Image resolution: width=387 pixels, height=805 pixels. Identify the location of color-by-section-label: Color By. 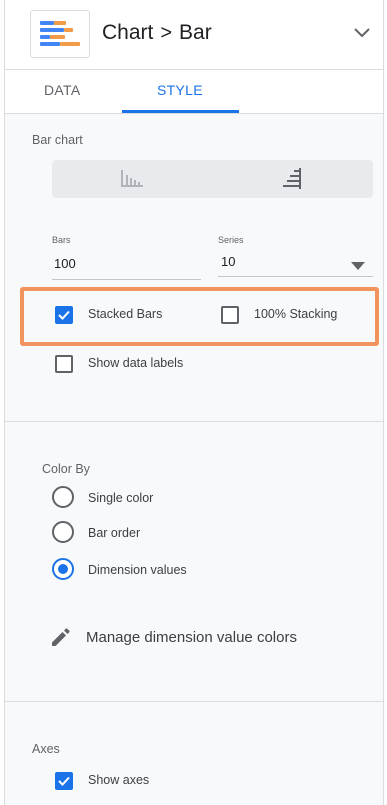
(66, 469).